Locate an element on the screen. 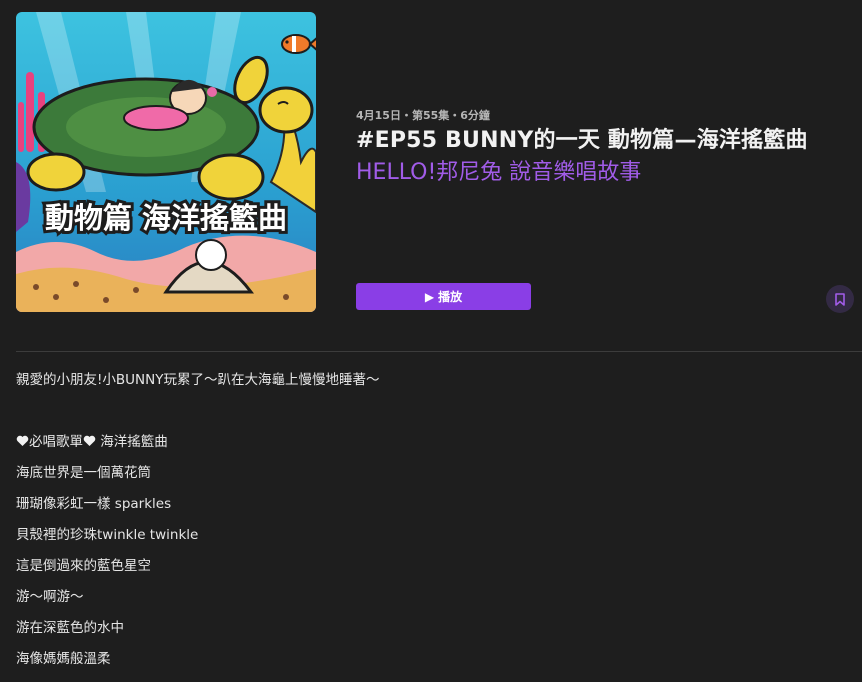 This screenshot has width=862, height=682. bookmark-icon is located at coordinates (840, 299).